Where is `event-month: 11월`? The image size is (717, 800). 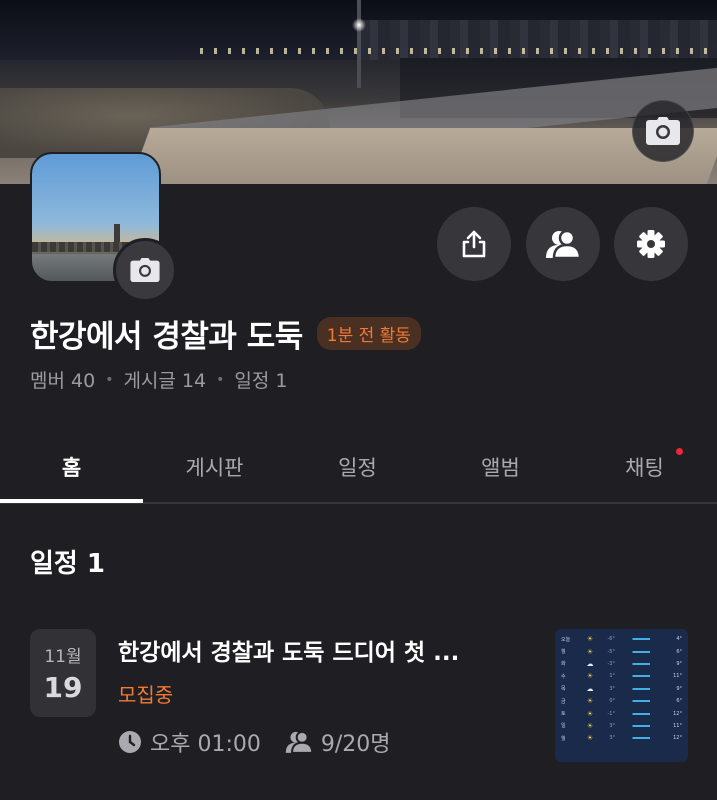
event-month: 11월 is located at coordinates (63, 657).